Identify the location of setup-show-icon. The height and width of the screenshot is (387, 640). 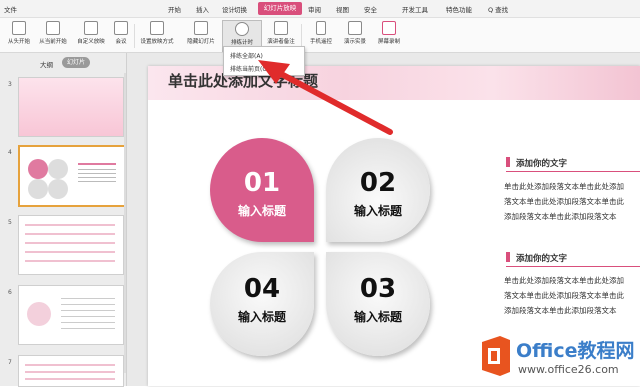
(157, 28).